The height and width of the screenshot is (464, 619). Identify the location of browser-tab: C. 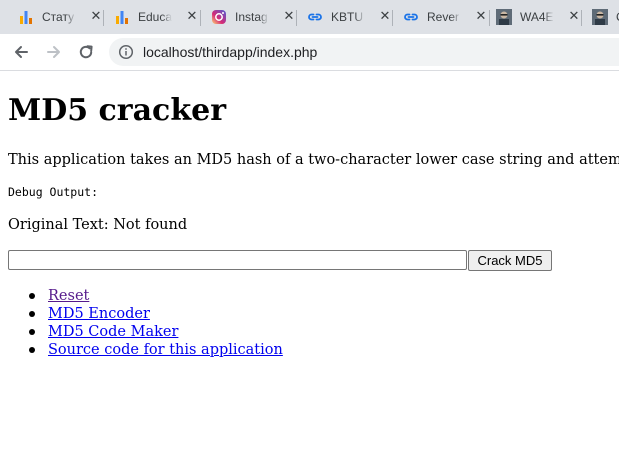
(600, 17).